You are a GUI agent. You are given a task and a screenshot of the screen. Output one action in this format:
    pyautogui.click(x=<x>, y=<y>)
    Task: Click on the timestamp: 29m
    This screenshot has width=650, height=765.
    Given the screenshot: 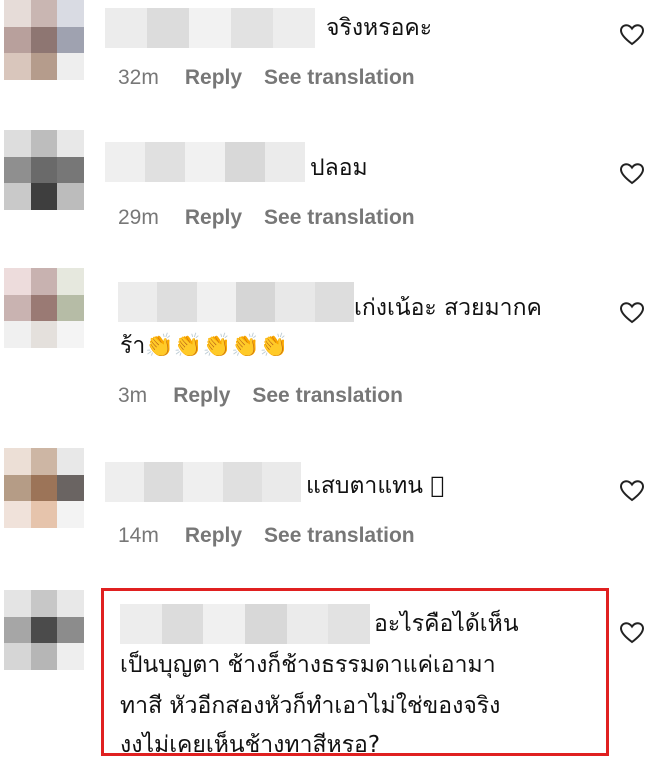 What is the action you would take?
    pyautogui.click(x=138, y=217)
    